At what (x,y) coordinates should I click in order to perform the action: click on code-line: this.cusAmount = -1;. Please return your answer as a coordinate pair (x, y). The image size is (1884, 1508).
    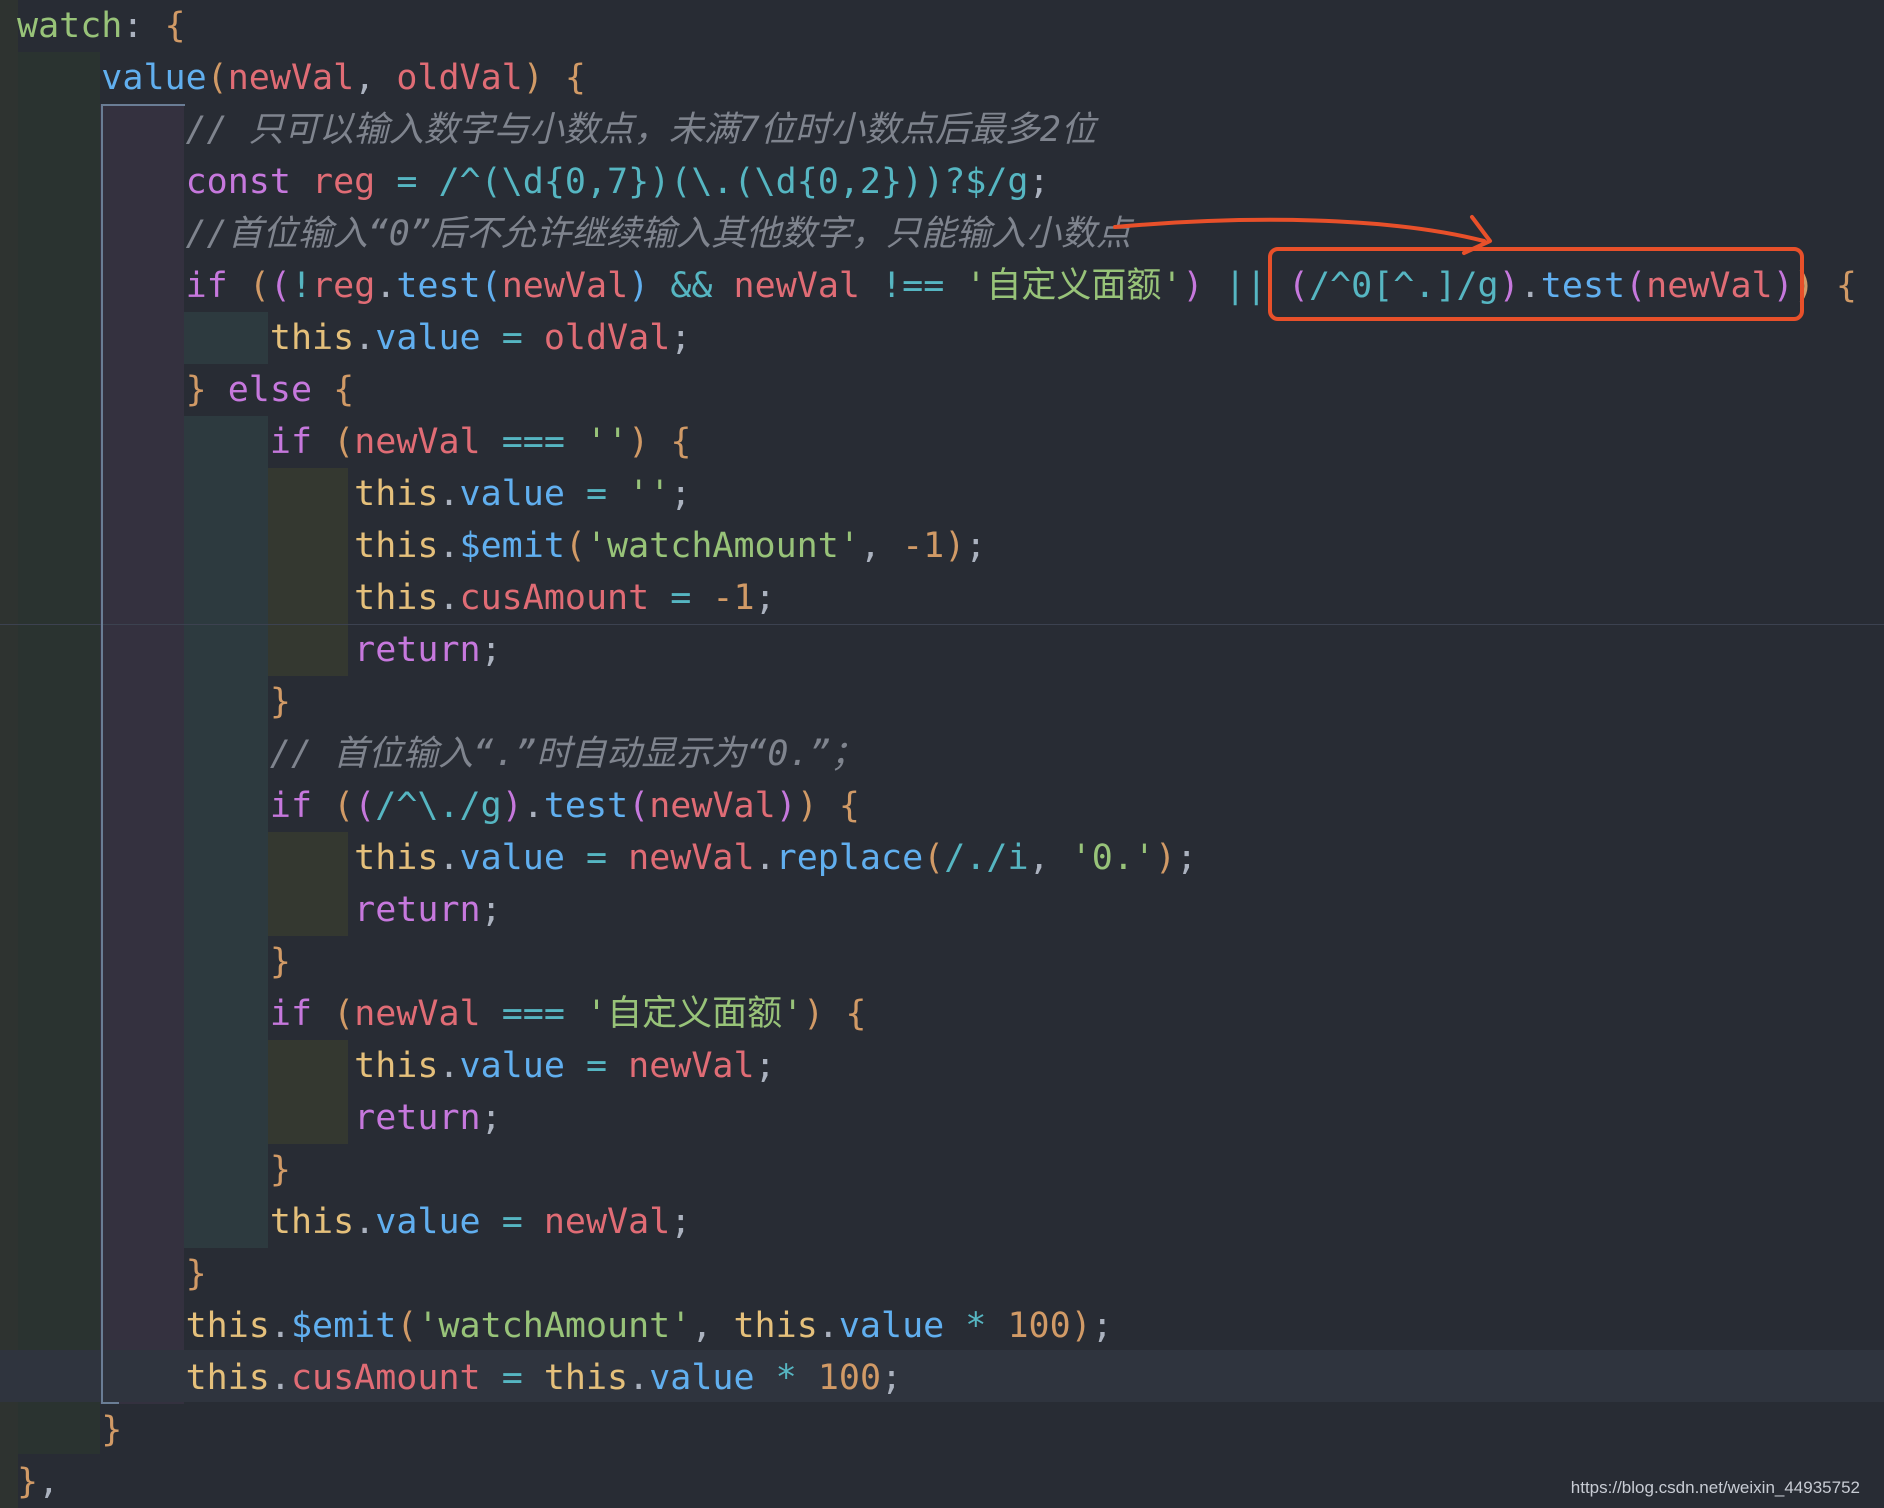
    Looking at the image, I should click on (937, 598).